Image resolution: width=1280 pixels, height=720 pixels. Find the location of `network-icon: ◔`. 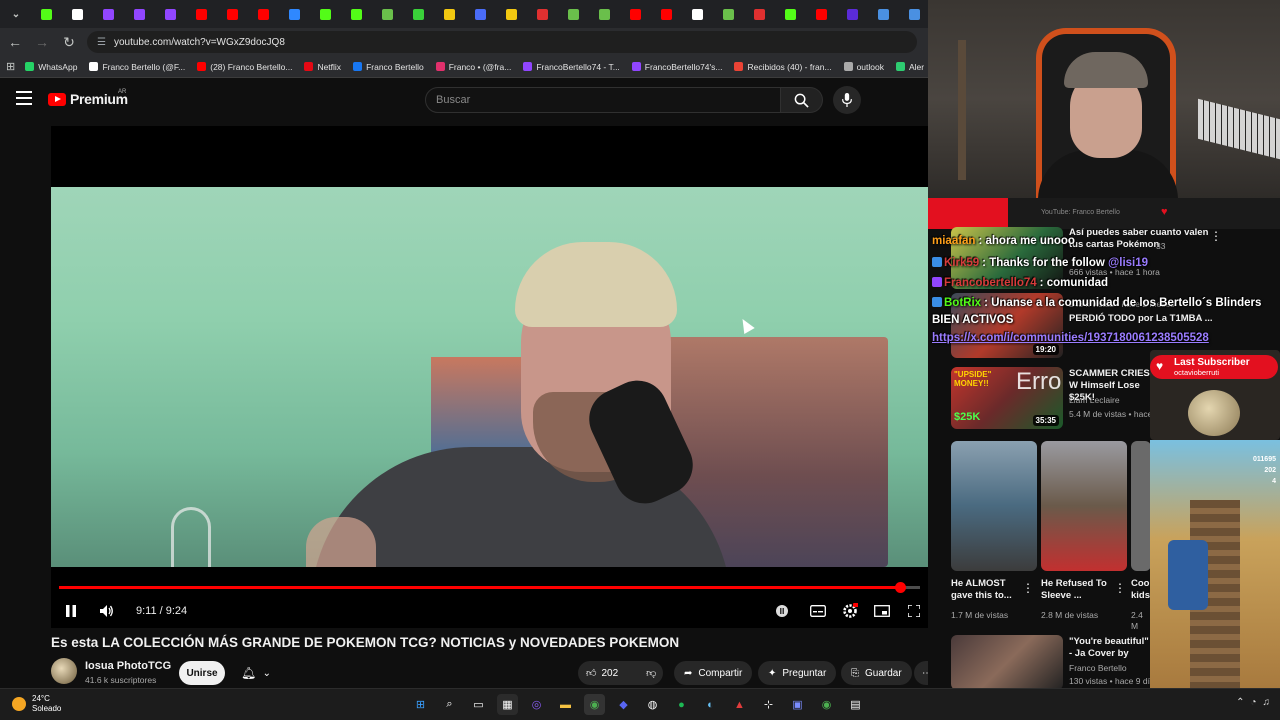

network-icon: ◔ is located at coordinates (1253, 702).